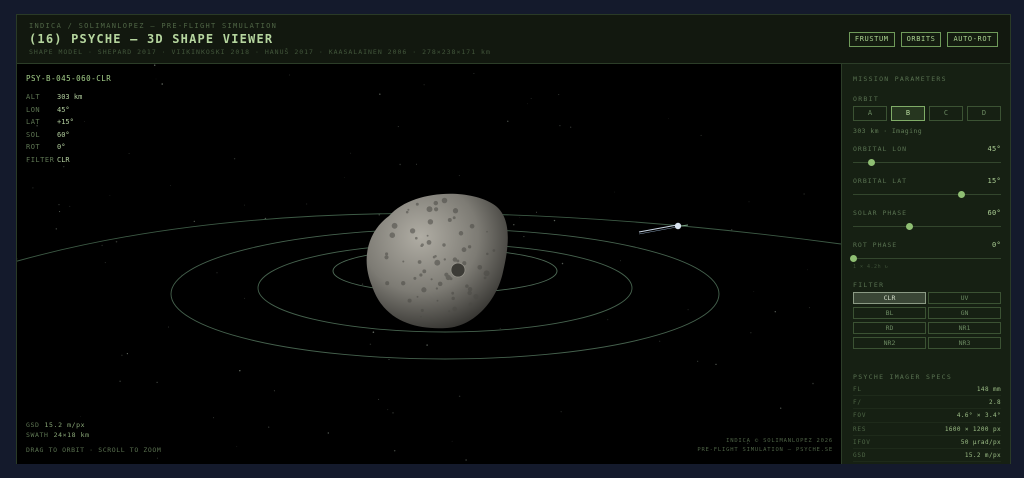 This screenshot has width=1024, height=478. Describe the element at coordinates (964, 328) in the screenshot. I see `filter-nr1-button: NR1` at that location.